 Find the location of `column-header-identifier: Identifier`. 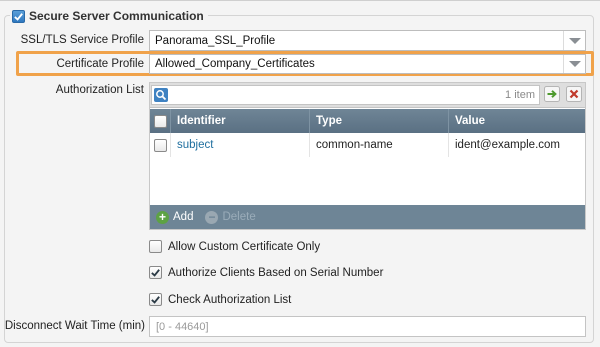

column-header-identifier: Identifier is located at coordinates (240, 121).